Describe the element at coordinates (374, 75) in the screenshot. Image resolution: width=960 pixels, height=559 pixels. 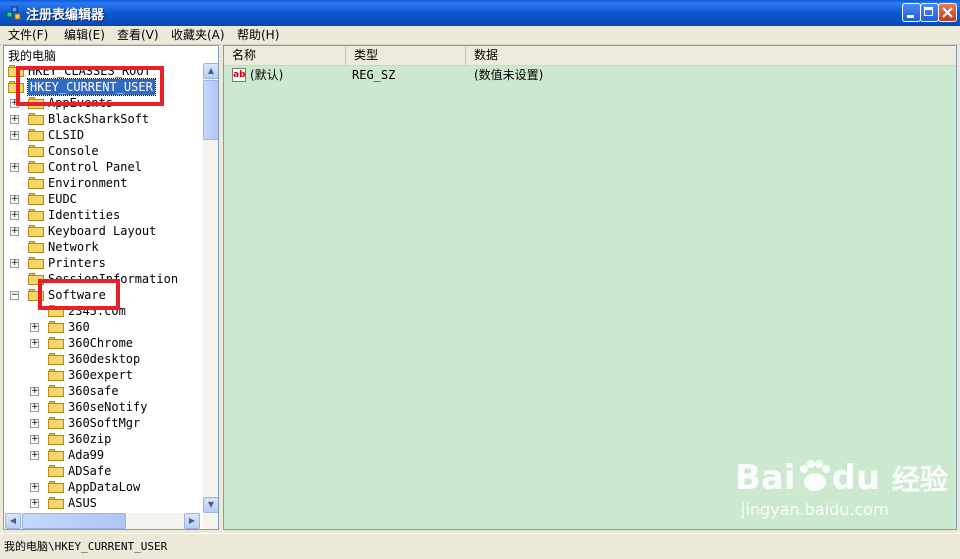
I see `value-type: REG_SZ` at that location.